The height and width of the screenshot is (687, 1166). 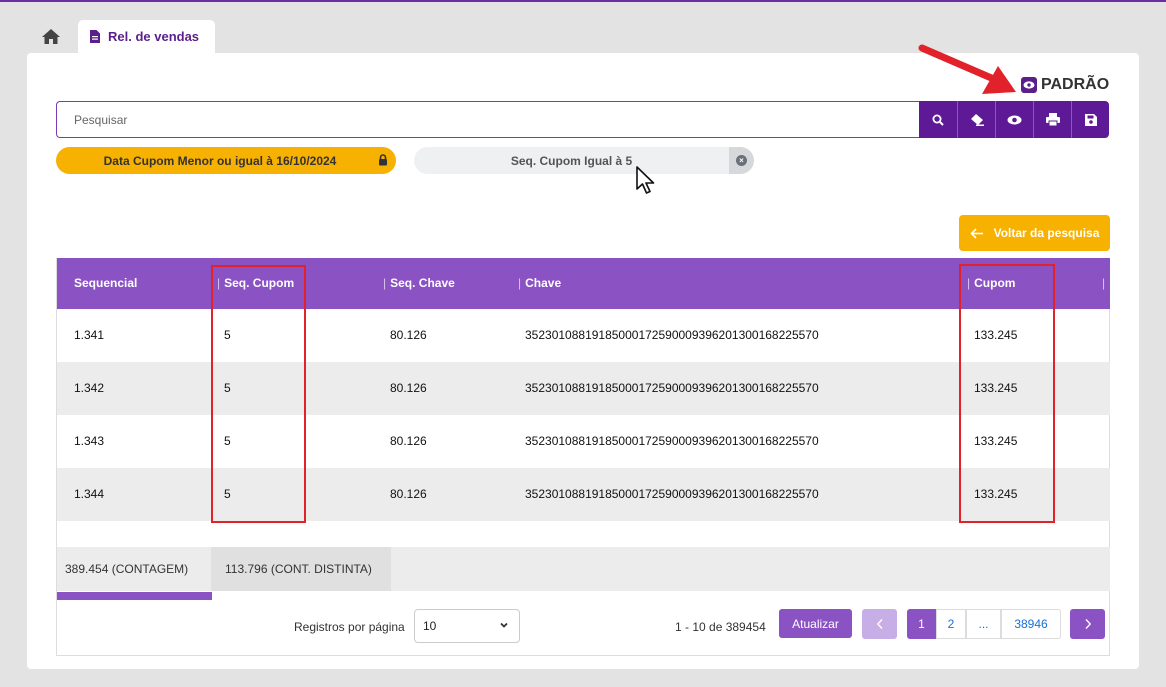 I want to click on tab-rel-vendas: Rel. de vendas, so click(x=146, y=36).